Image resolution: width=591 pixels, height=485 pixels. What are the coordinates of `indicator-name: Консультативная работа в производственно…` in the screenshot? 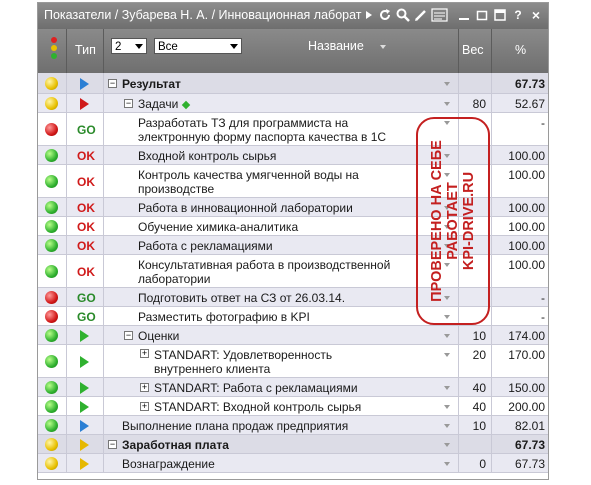 It's located at (264, 272).